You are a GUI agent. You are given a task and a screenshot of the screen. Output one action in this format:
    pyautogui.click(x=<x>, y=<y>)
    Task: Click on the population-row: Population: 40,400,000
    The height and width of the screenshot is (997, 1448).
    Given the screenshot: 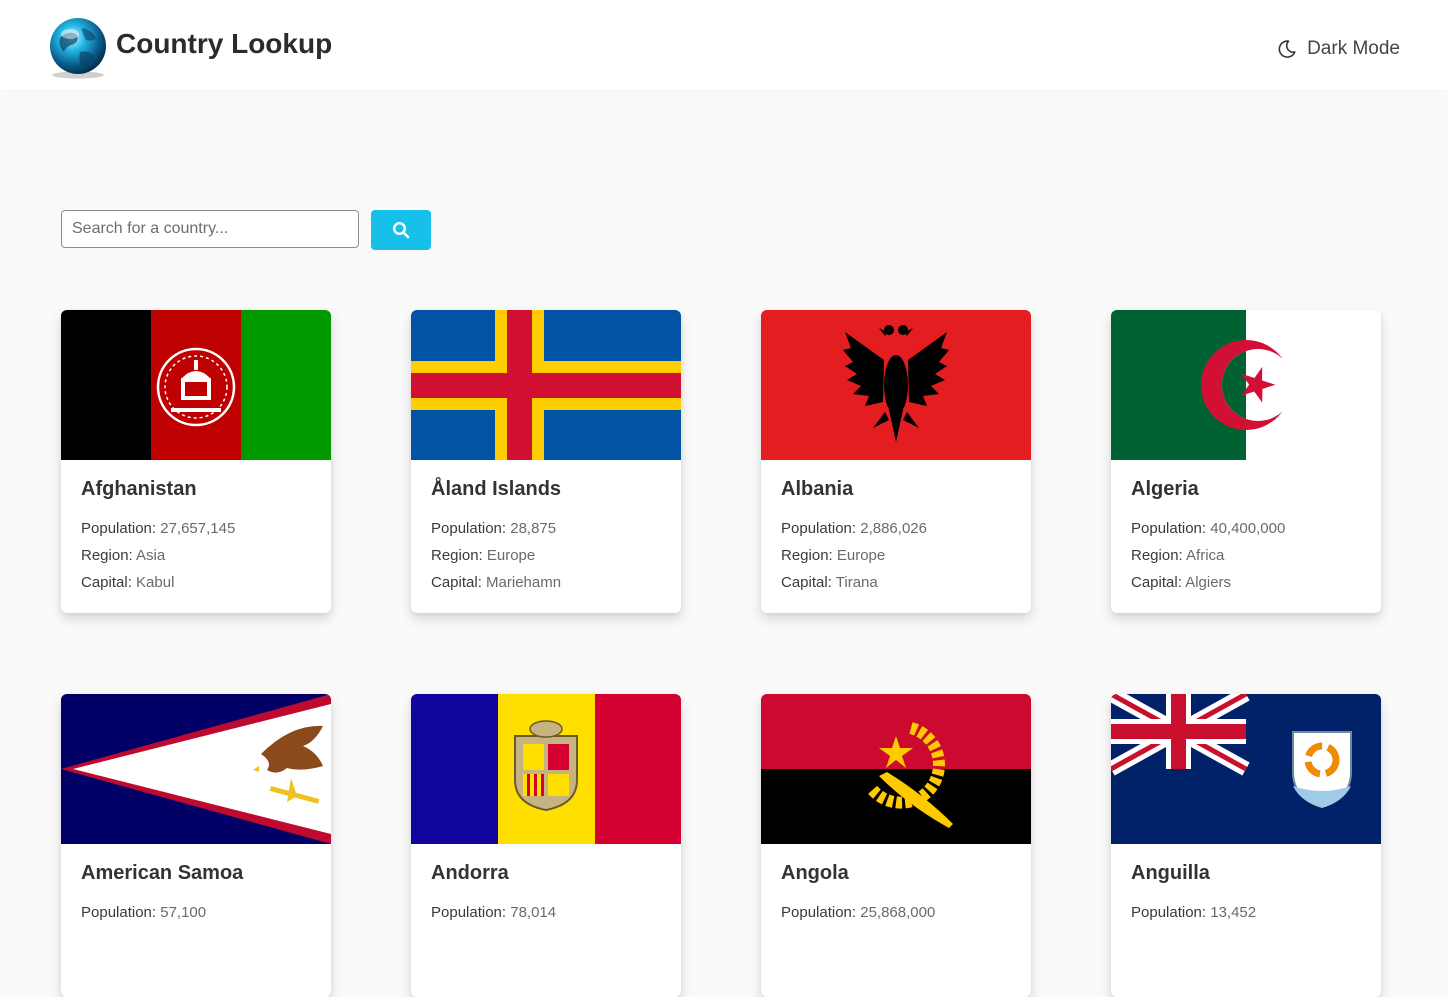 What is the action you would take?
    pyautogui.click(x=1246, y=528)
    